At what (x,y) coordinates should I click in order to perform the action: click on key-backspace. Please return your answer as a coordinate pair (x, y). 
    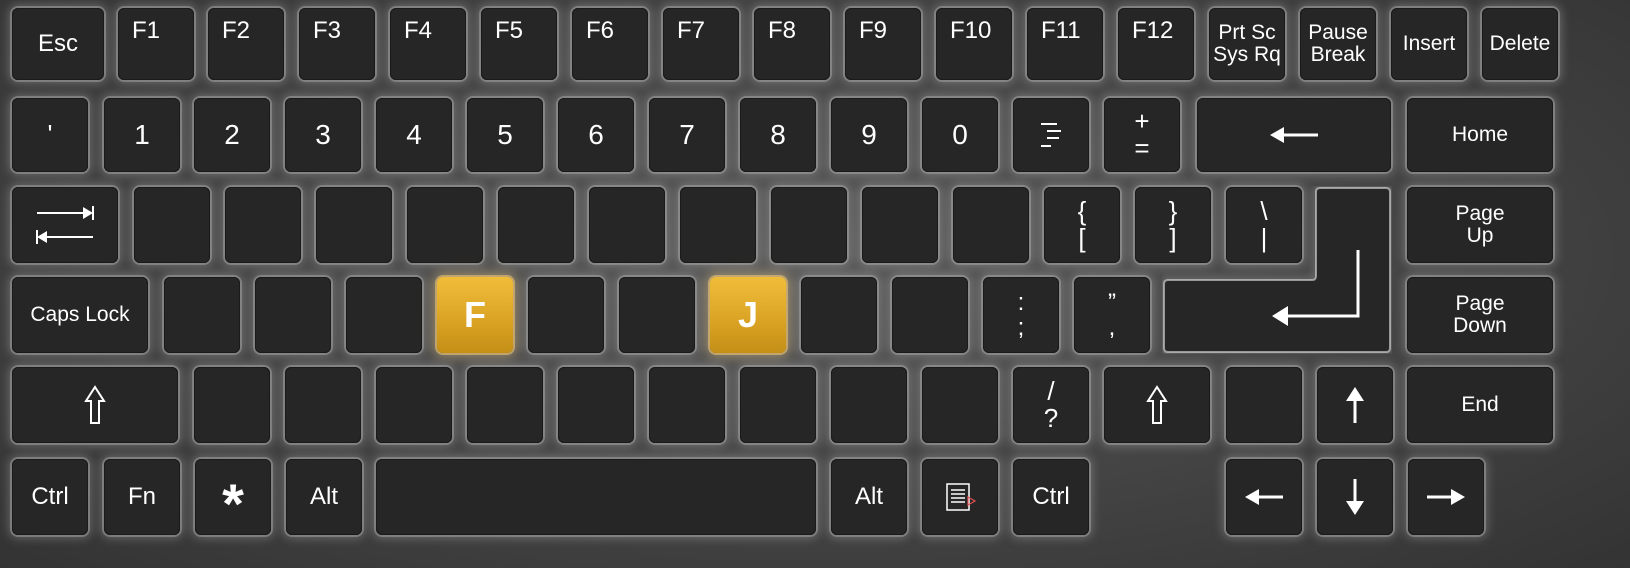
    Looking at the image, I should click on (1294, 135).